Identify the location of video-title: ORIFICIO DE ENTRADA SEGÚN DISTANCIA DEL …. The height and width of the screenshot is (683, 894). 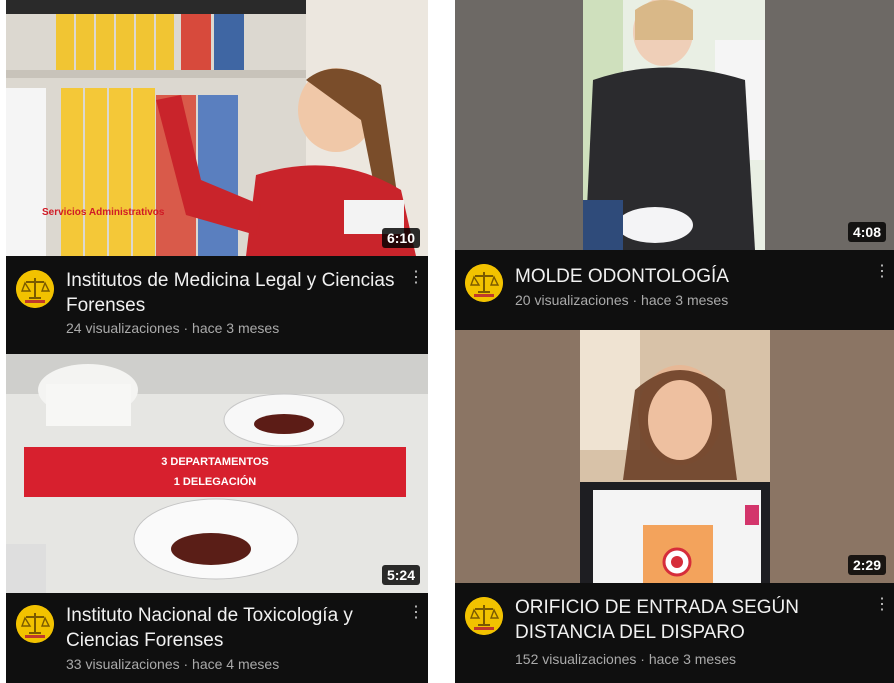
(689, 620).